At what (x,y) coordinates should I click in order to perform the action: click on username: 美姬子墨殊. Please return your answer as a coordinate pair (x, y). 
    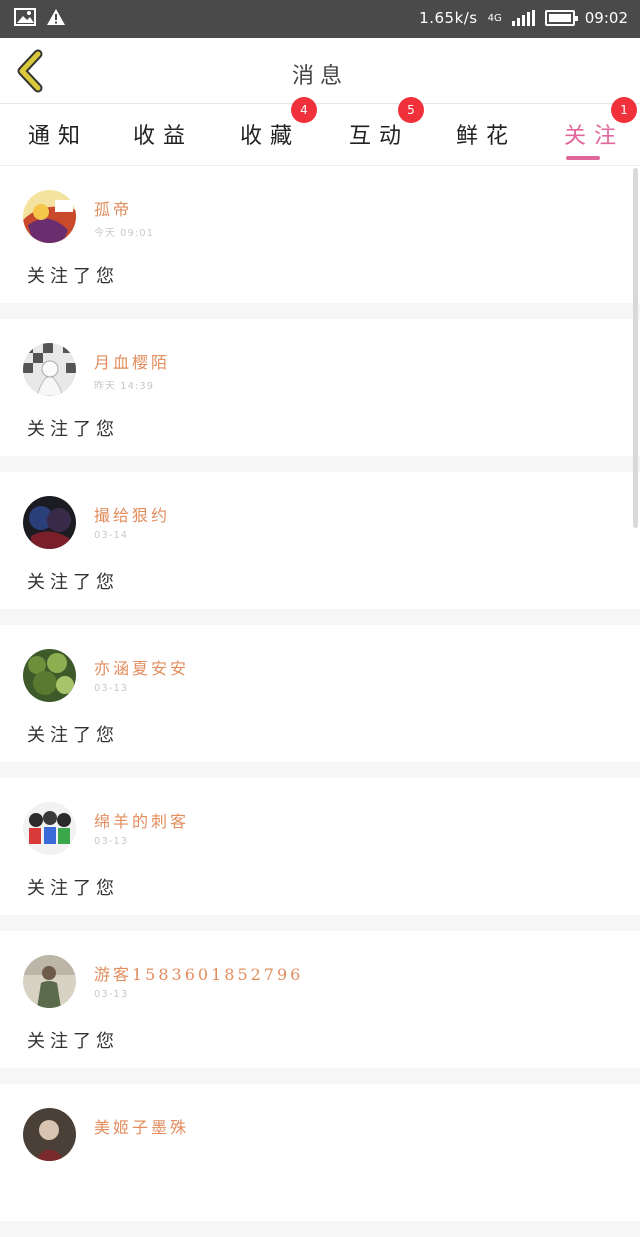
    Looking at the image, I should click on (141, 1126).